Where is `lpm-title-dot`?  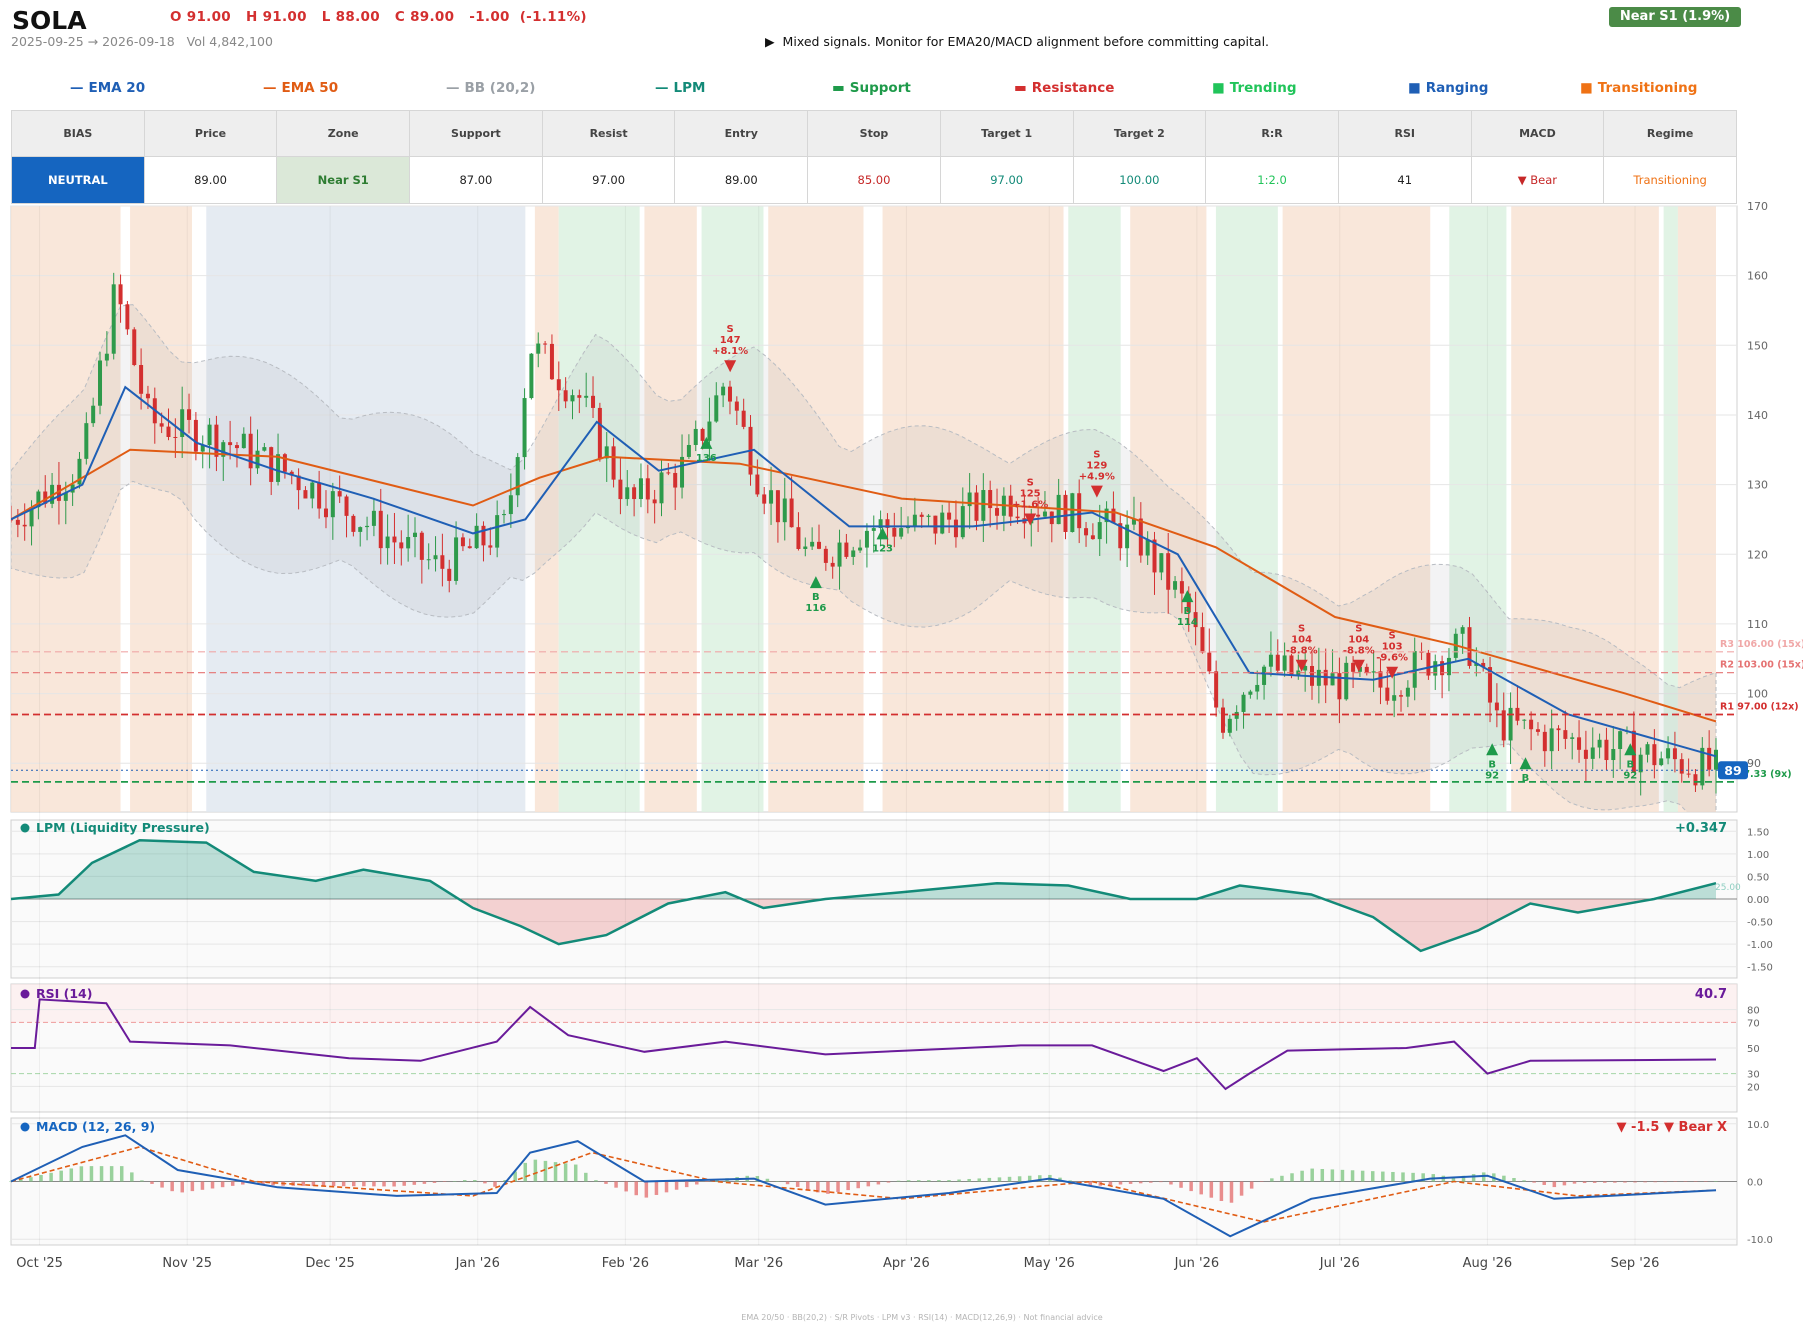
lpm-title-dot is located at coordinates (25, 828).